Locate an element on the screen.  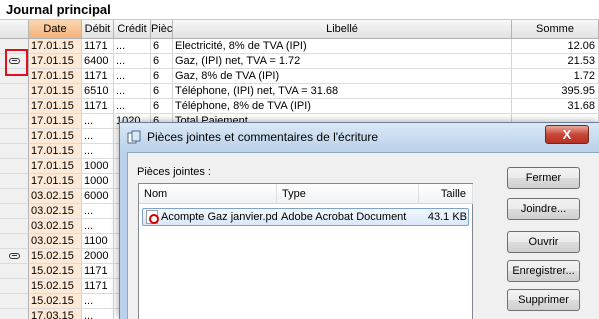
cell-libelle: Téléphone, 8% de TVA (IPI) is located at coordinates (342, 106).